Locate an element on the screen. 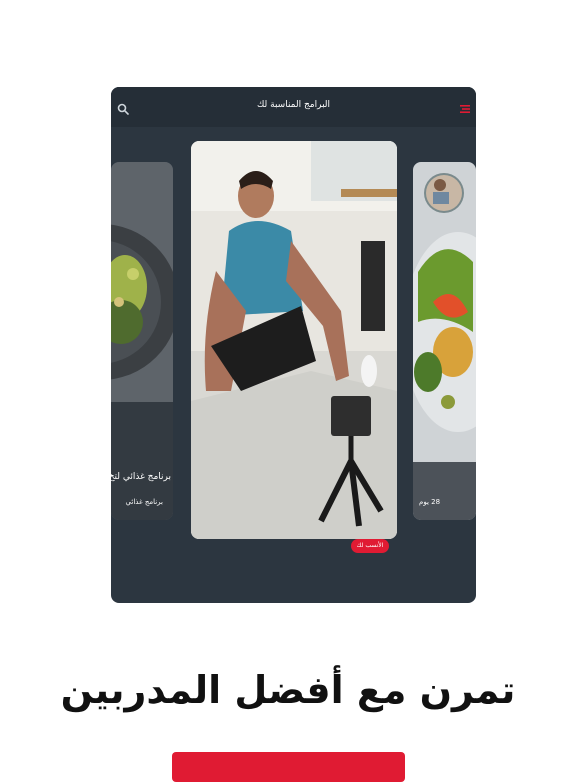 Image resolution: width=576 pixels, height=782 pixels. card-duration: 28 يوم is located at coordinates (430, 502).